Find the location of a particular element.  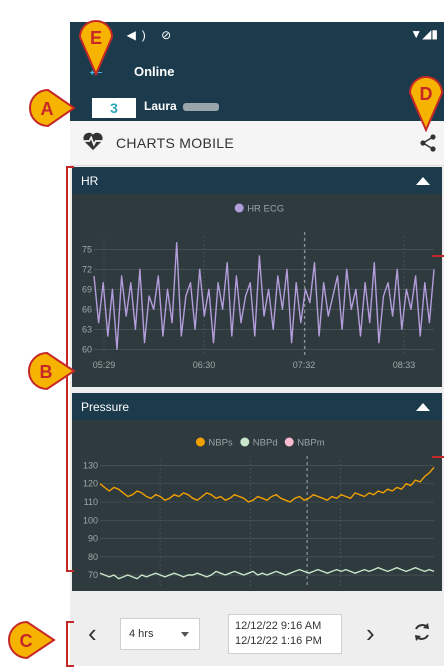

callout-b-label: B is located at coordinates (46, 372).